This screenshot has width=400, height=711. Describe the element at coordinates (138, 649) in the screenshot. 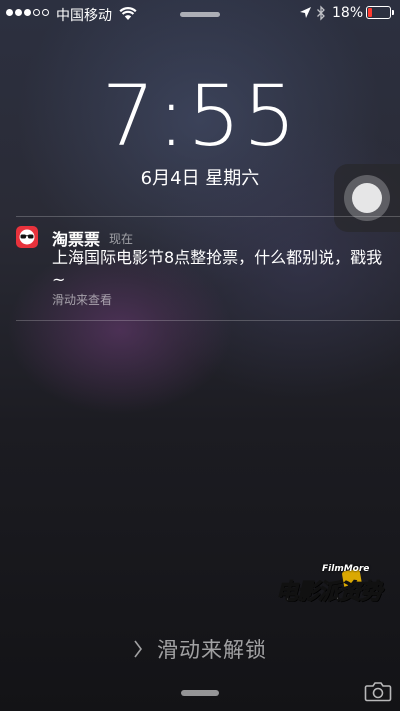

I see `chevron-right-icon` at that location.